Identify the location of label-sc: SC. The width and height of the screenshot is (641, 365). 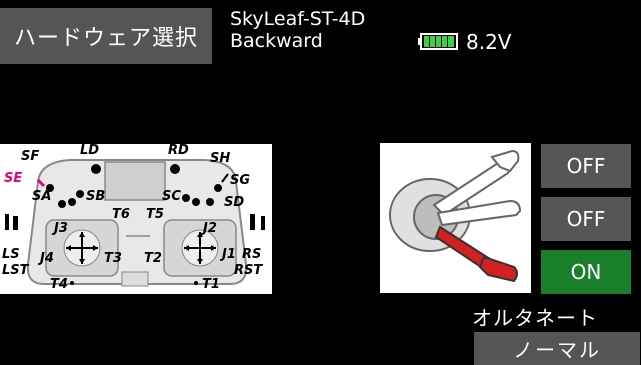
(171, 196).